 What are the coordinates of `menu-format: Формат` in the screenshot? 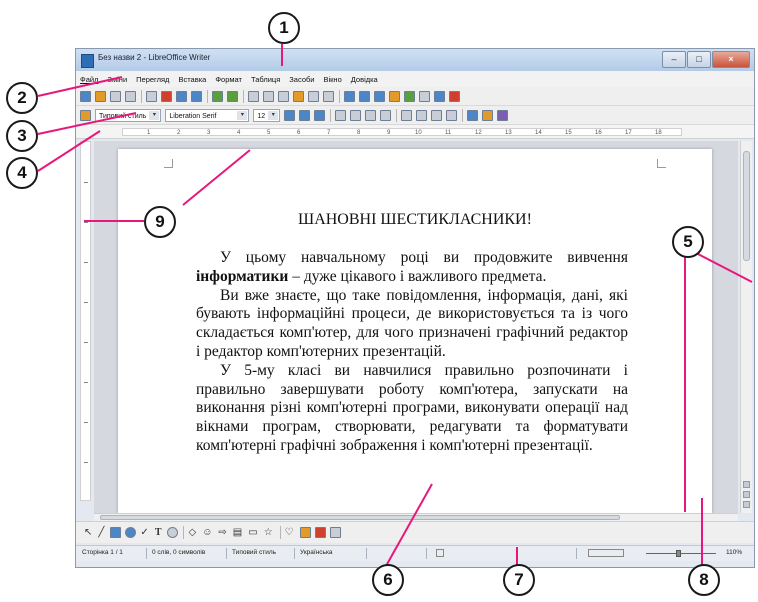 It's located at (228, 79).